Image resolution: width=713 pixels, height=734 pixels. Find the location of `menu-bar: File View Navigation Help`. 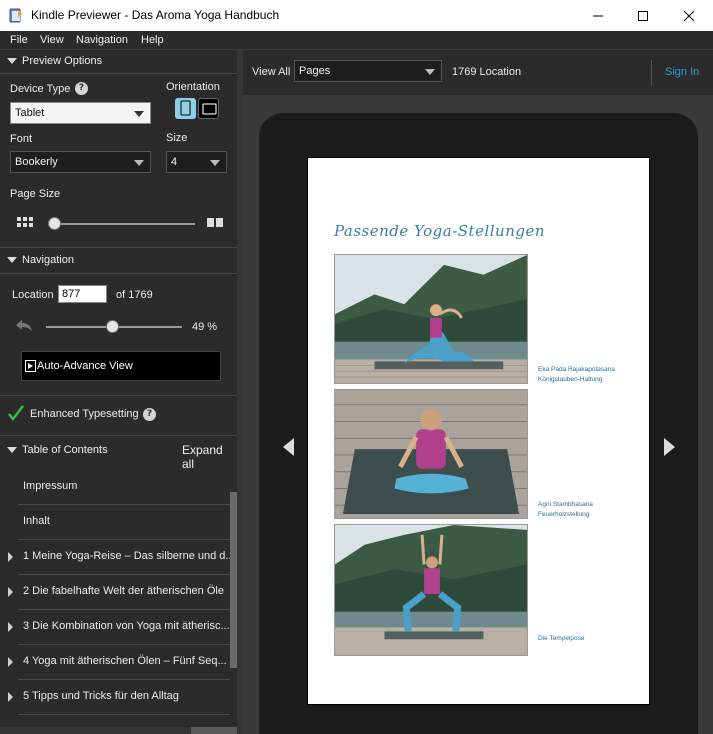

menu-bar: File View Navigation Help is located at coordinates (356, 40).